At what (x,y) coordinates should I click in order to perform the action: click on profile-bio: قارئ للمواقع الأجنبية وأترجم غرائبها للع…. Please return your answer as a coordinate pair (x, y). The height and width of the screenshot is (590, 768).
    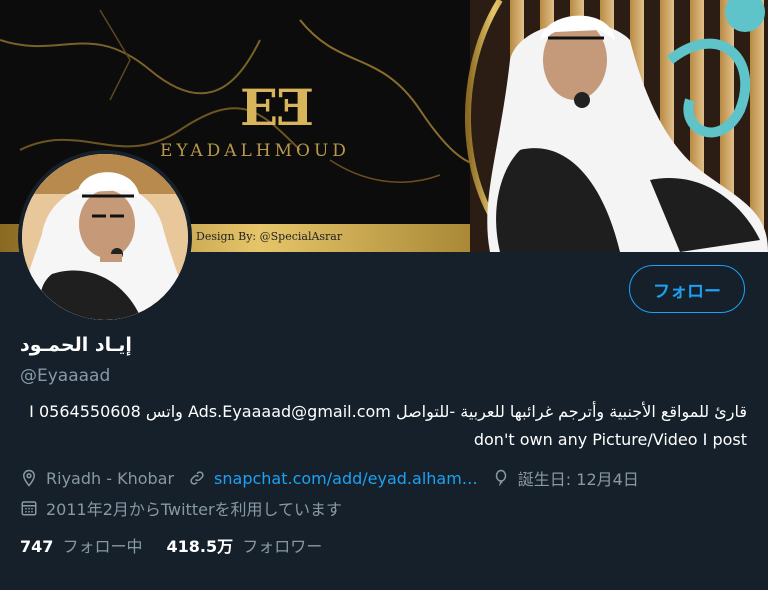
    Looking at the image, I should click on (383, 426).